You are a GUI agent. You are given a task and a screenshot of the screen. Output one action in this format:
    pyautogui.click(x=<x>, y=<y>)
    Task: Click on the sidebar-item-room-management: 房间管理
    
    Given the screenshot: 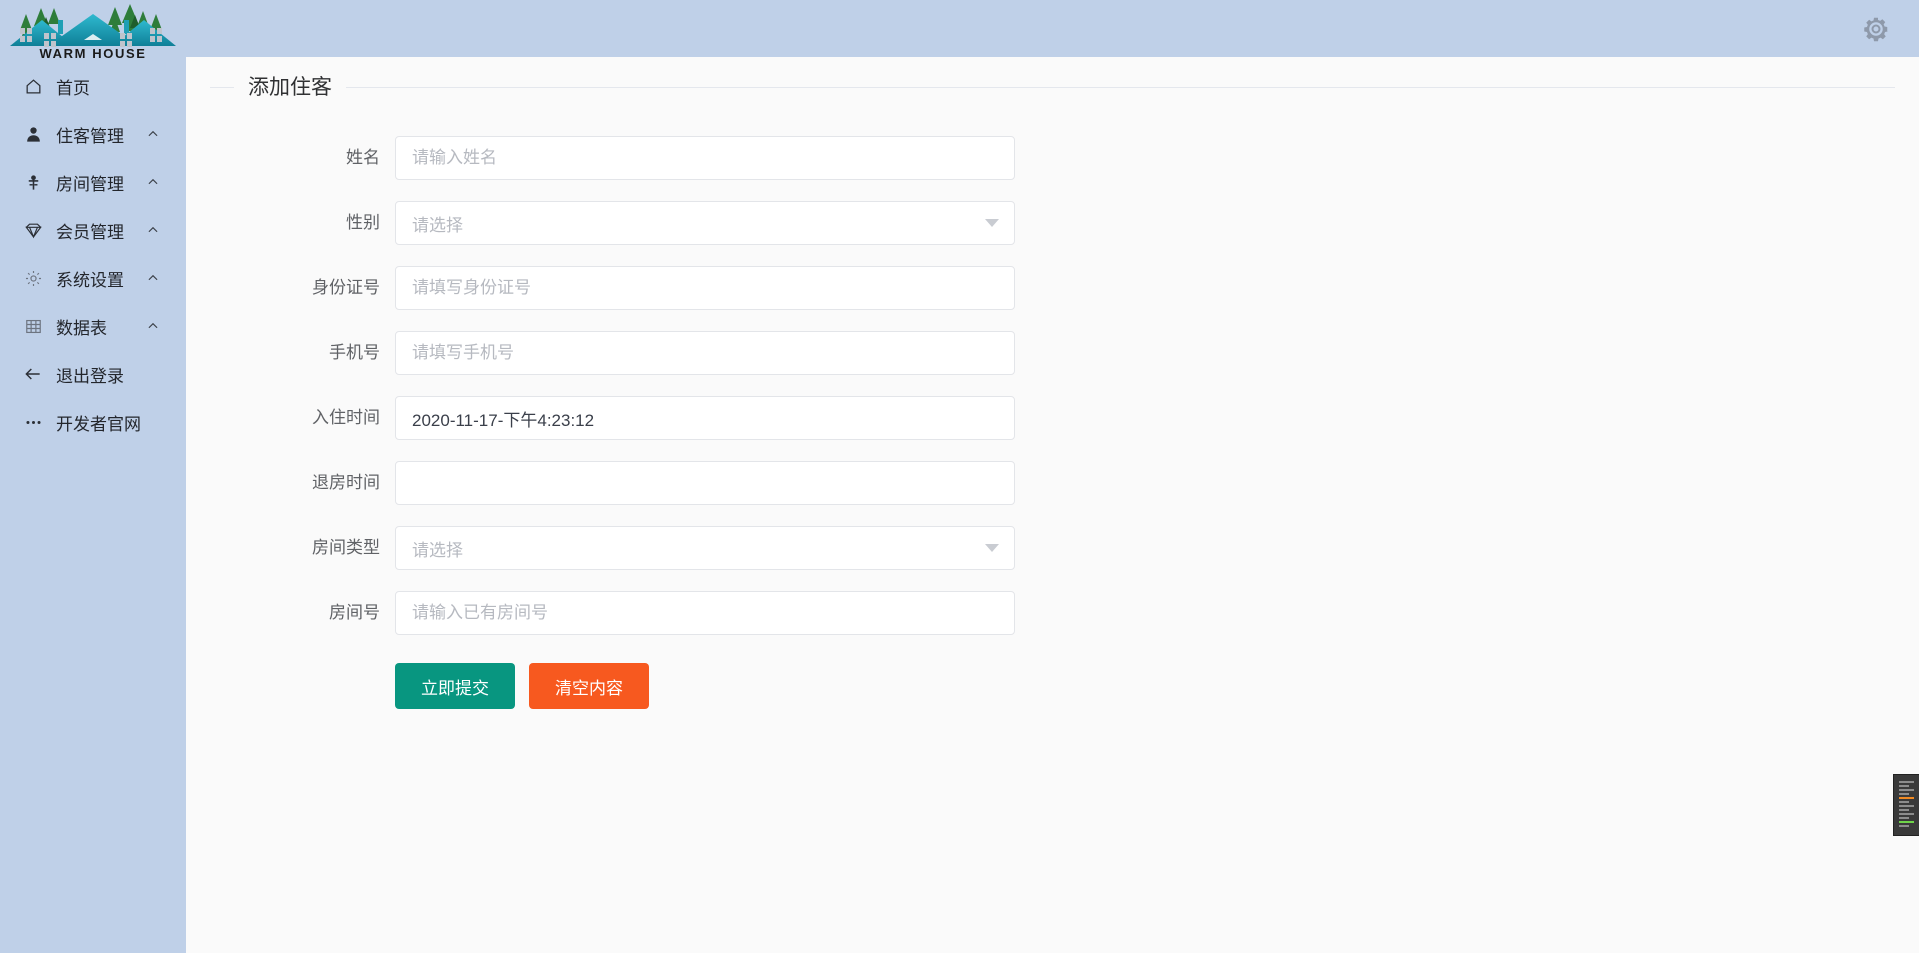 What is the action you would take?
    pyautogui.click(x=93, y=182)
    